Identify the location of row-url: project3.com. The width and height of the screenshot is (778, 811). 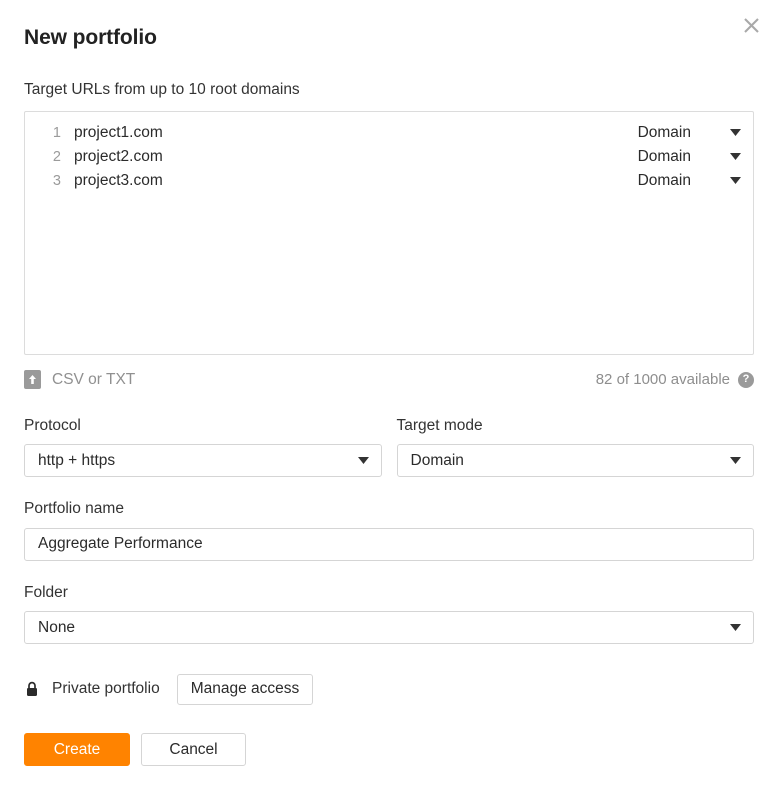
(118, 180).